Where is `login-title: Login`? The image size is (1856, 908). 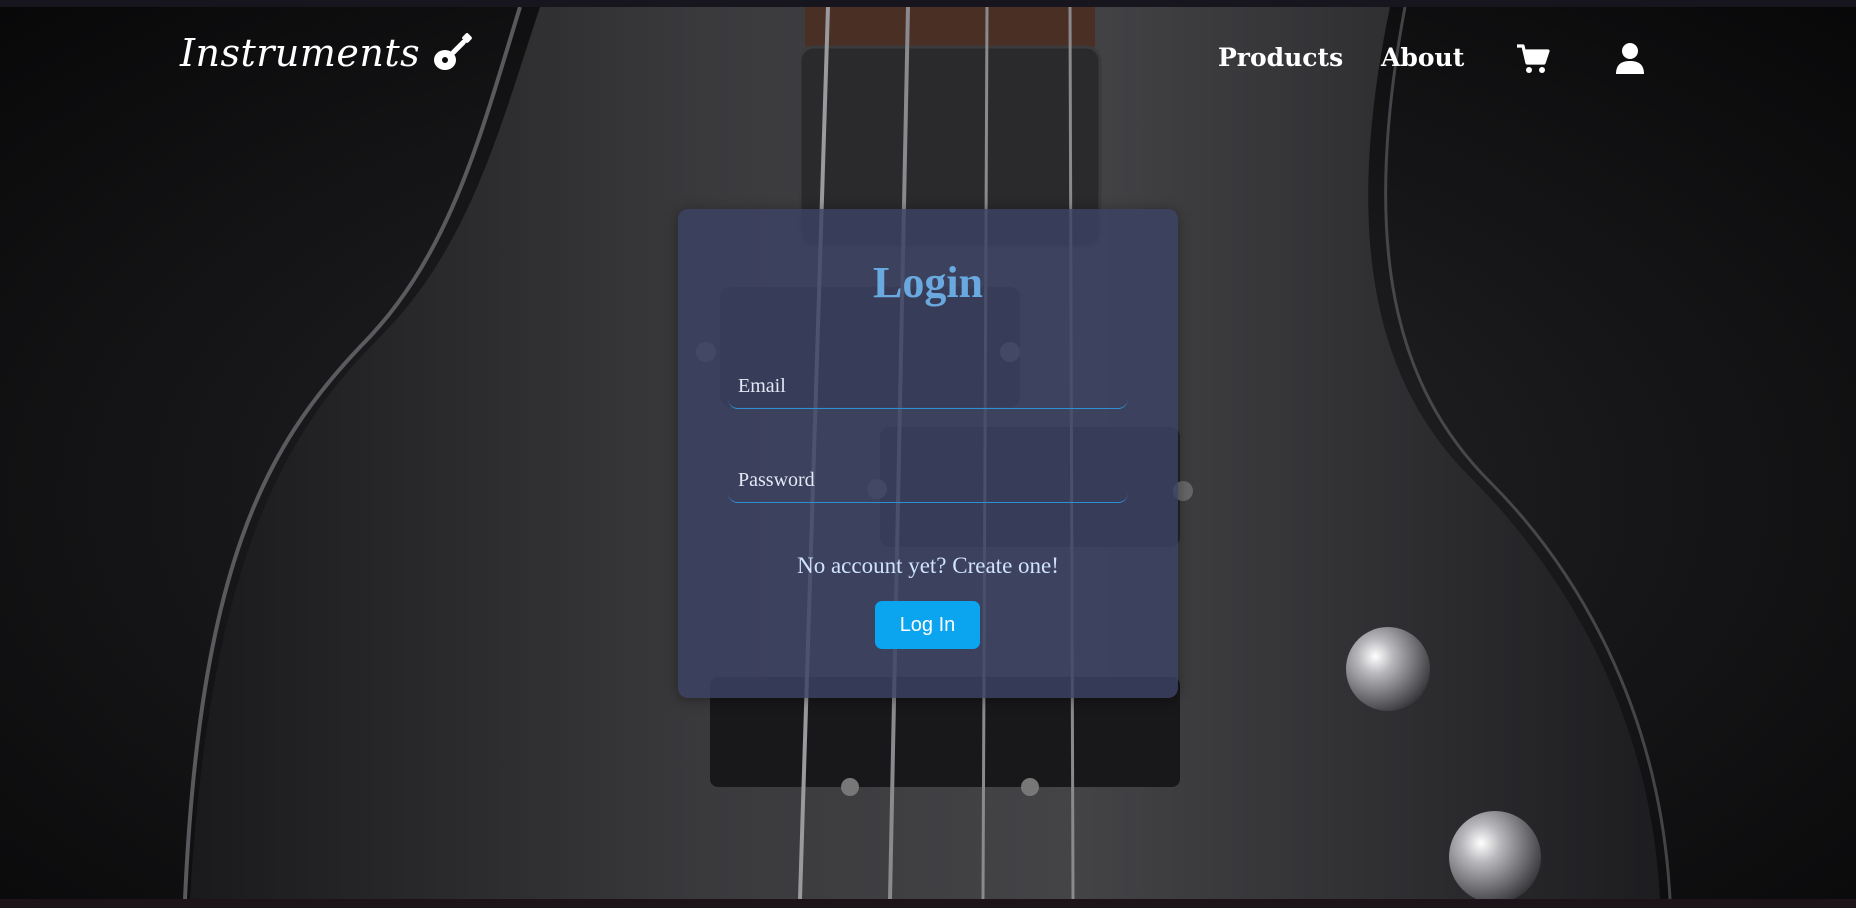
login-title: Login is located at coordinates (928, 282).